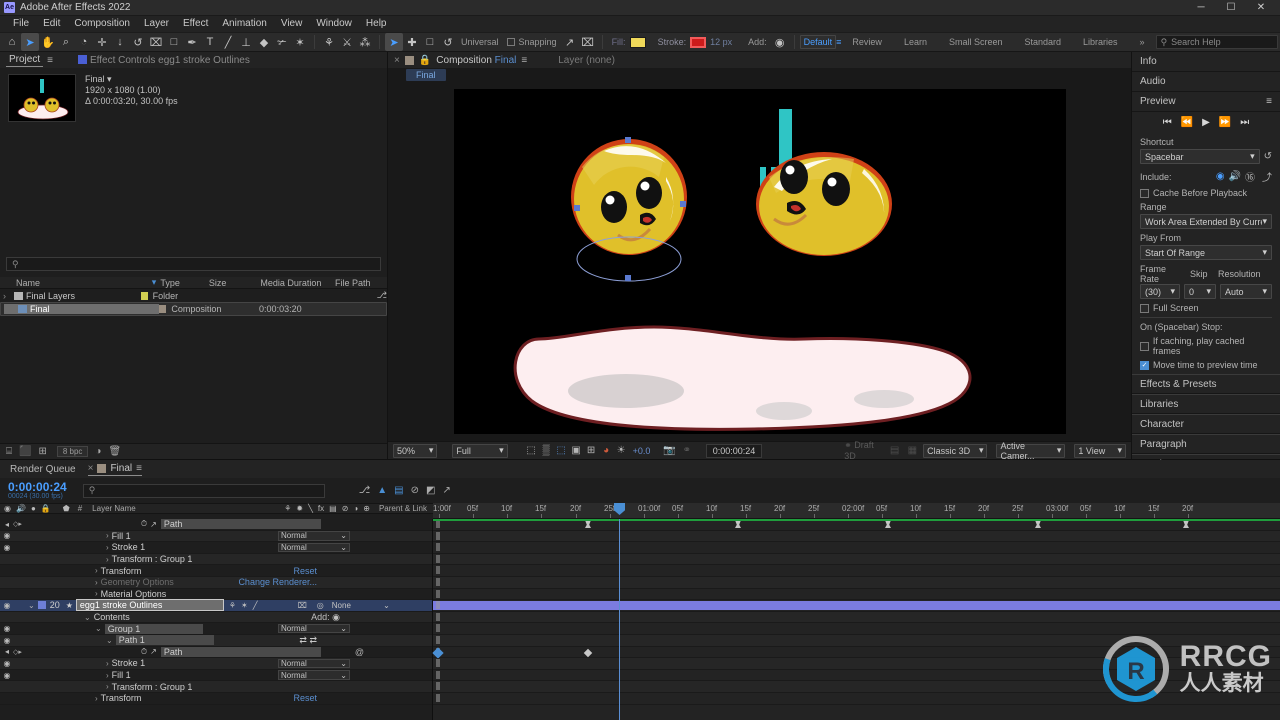 The height and width of the screenshot is (720, 1280). What do you see at coordinates (84, 42) in the screenshot?
I see `orbit-tool-icon: ◔` at bounding box center [84, 42].